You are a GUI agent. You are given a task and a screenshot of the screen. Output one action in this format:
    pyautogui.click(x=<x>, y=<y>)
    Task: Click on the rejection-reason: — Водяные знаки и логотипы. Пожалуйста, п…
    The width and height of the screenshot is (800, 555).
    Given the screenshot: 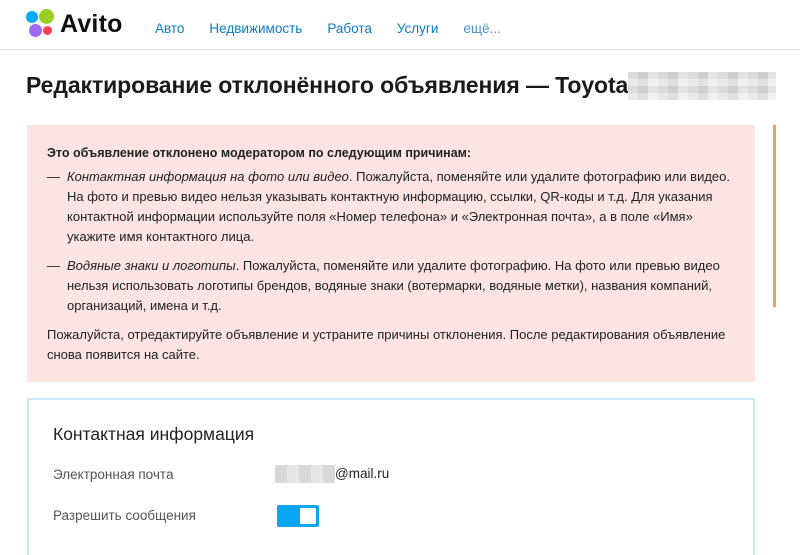 What is the action you would take?
    pyautogui.click(x=391, y=286)
    